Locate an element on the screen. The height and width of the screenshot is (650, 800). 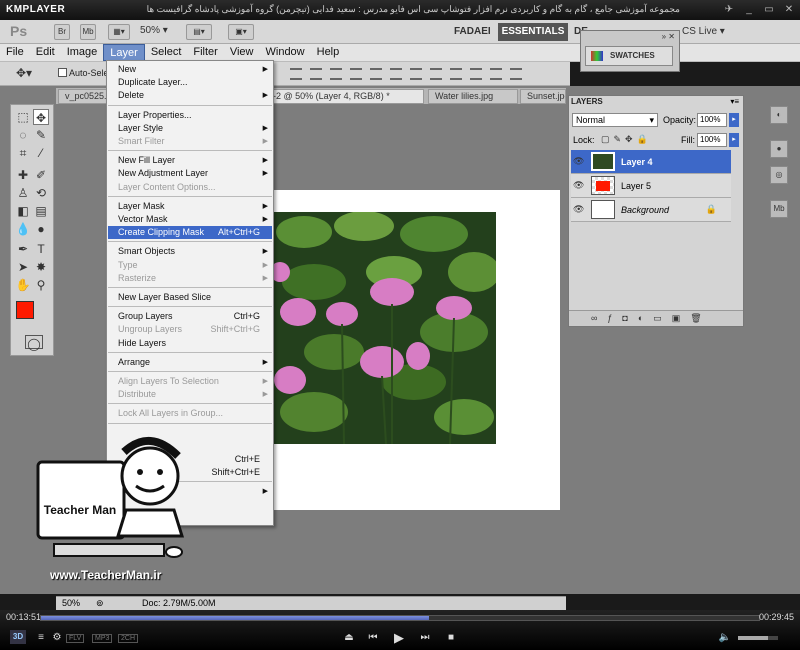
distribute-bottom-icon is located at coordinates (456, 74).